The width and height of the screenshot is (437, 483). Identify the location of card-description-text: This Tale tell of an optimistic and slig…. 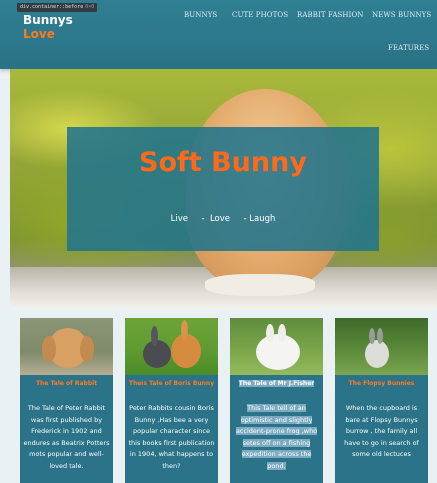
(276, 437).